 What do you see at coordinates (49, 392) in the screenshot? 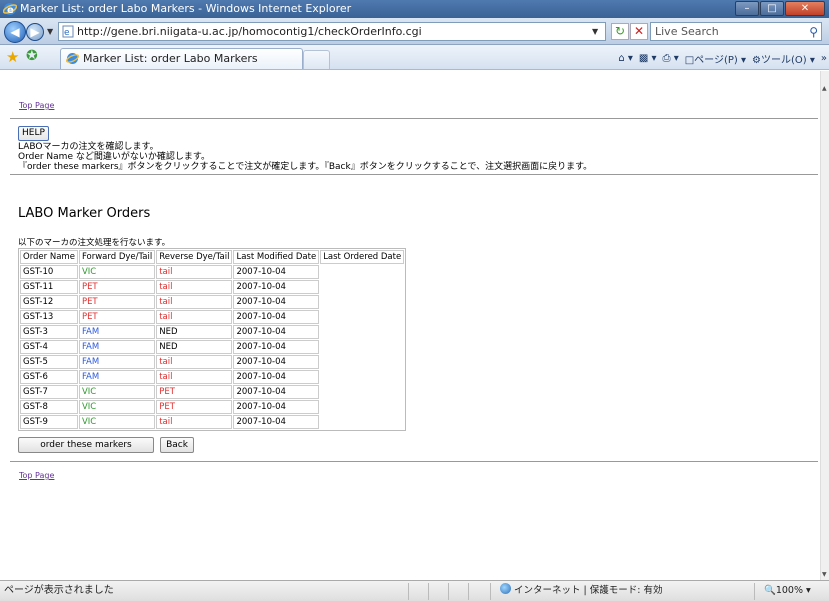
I see `cell-order-name: GST-7` at bounding box center [49, 392].